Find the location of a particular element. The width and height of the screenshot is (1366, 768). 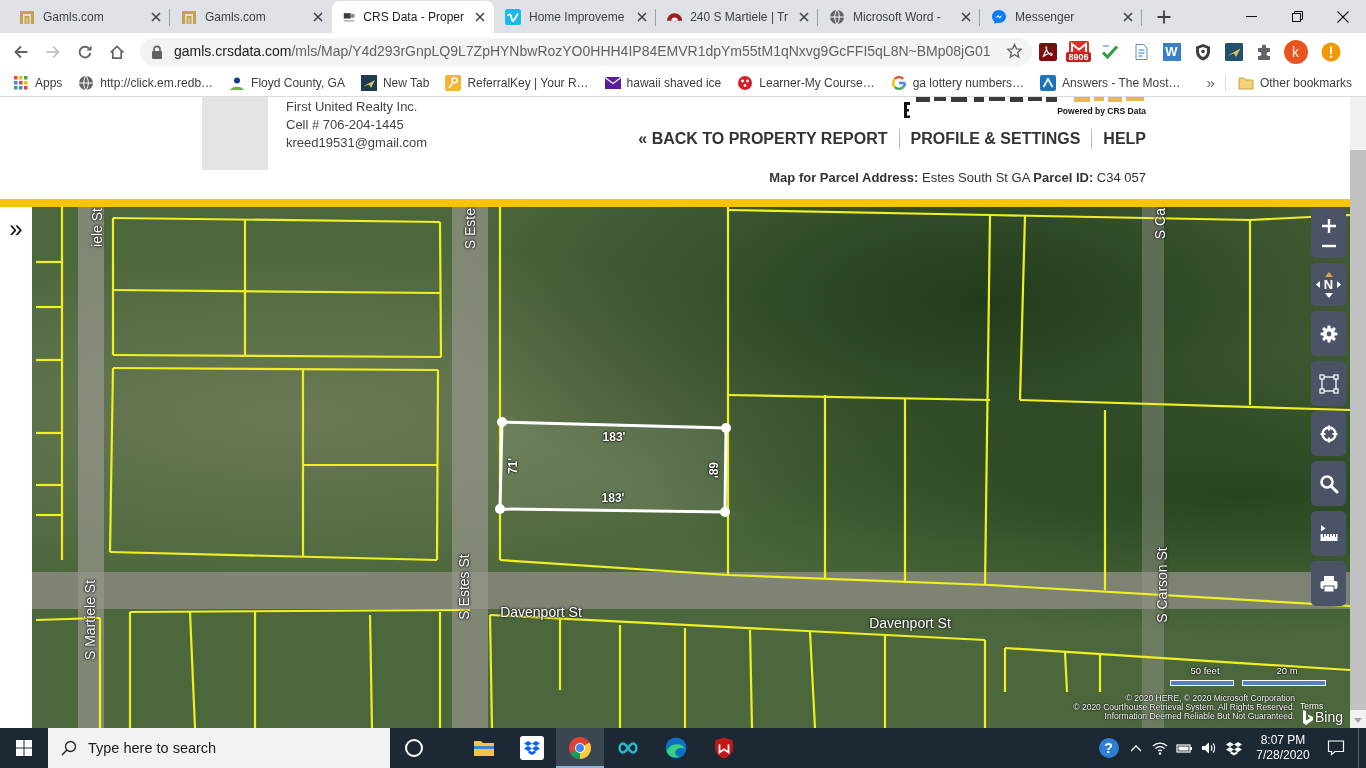

right-arrow-icon is located at coordinates (1339, 284).